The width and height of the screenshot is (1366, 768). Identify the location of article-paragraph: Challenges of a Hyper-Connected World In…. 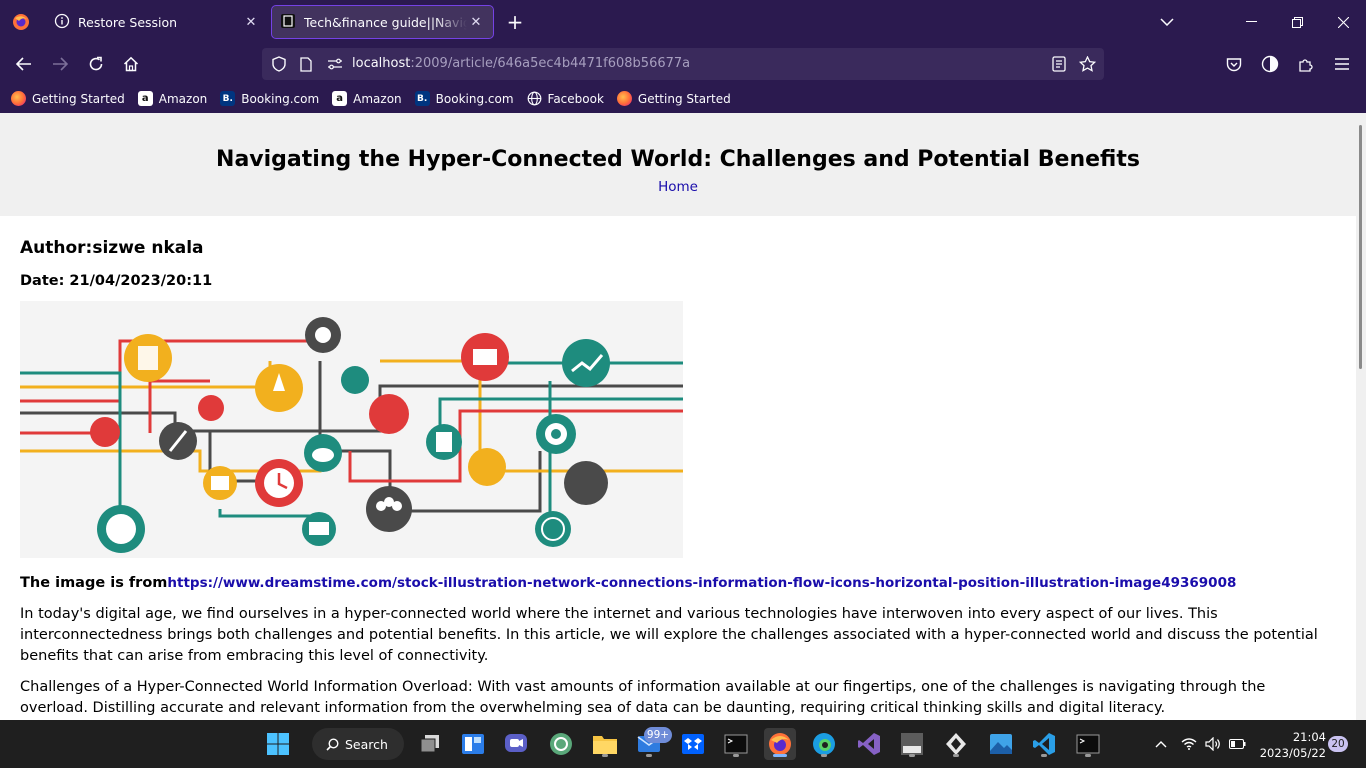
(643, 697).